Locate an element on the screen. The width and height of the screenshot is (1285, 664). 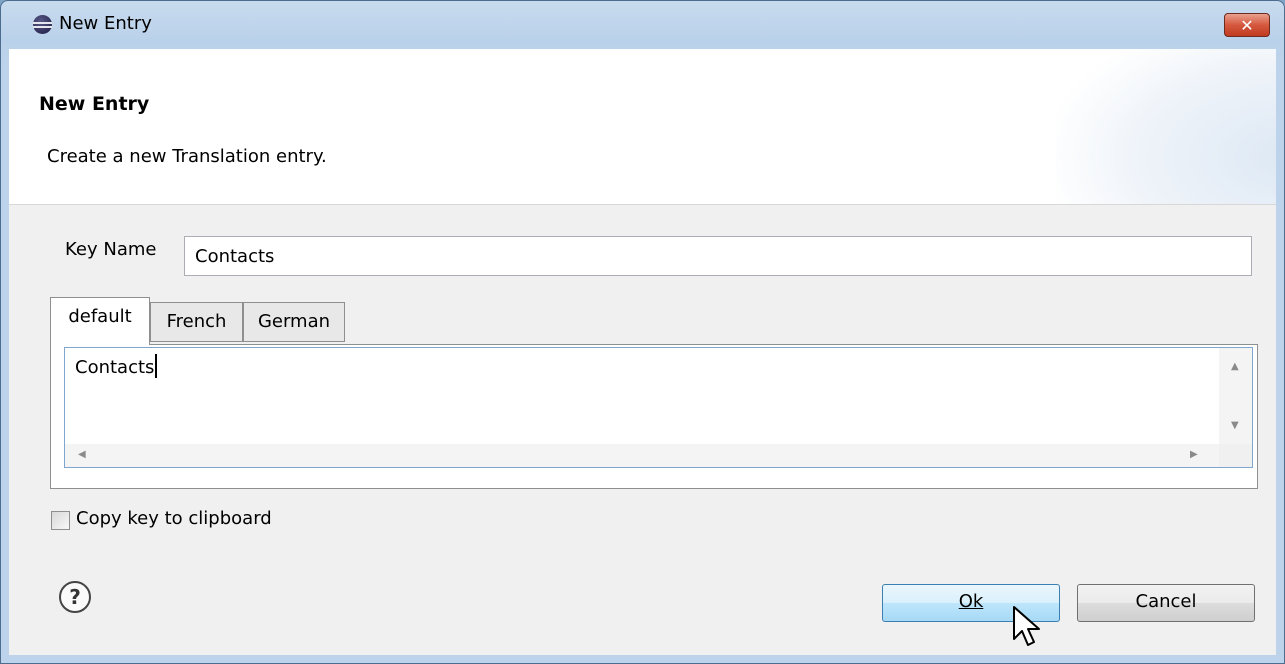
tab-german: German is located at coordinates (294, 322).